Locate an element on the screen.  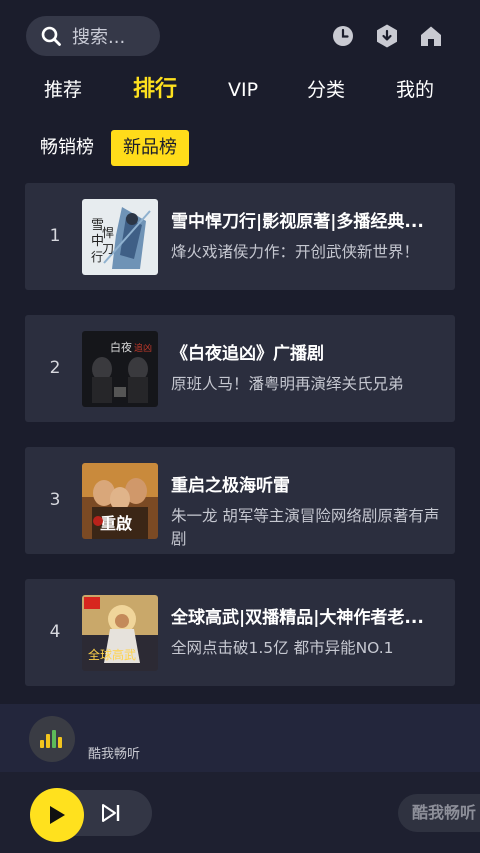
svg-text: 刀 is located at coordinates (108, 249).